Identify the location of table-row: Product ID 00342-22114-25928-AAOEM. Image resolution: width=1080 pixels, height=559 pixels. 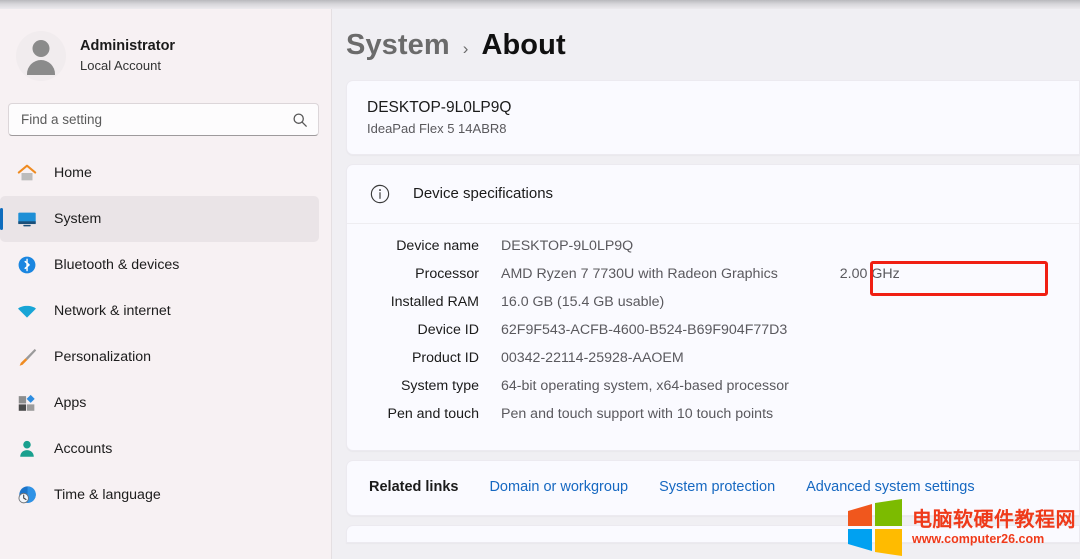
(713, 364).